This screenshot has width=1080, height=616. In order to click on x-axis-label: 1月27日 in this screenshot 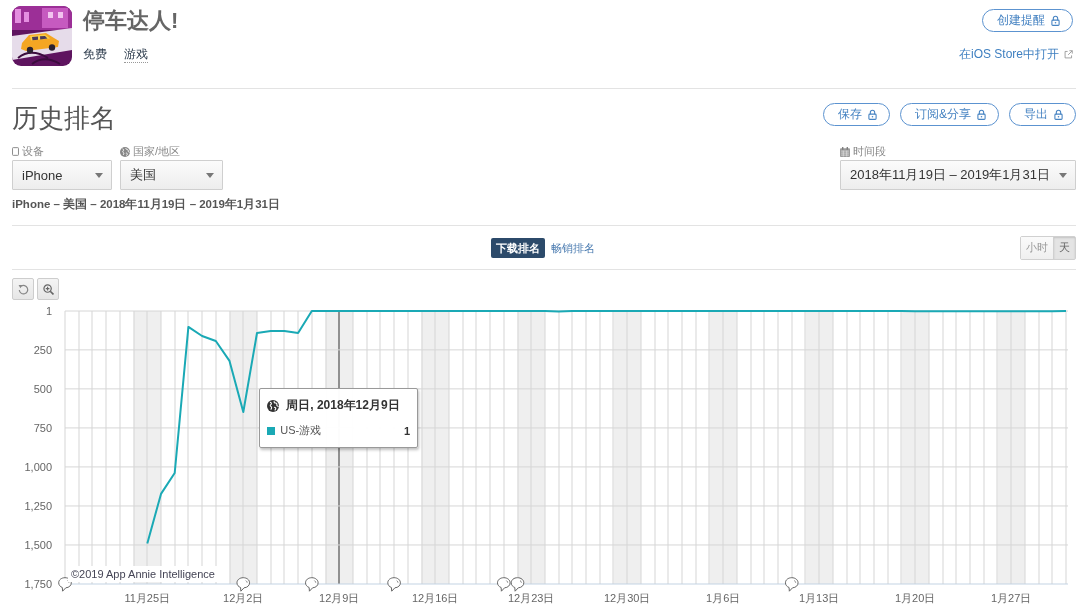, I will do `click(1011, 598)`.